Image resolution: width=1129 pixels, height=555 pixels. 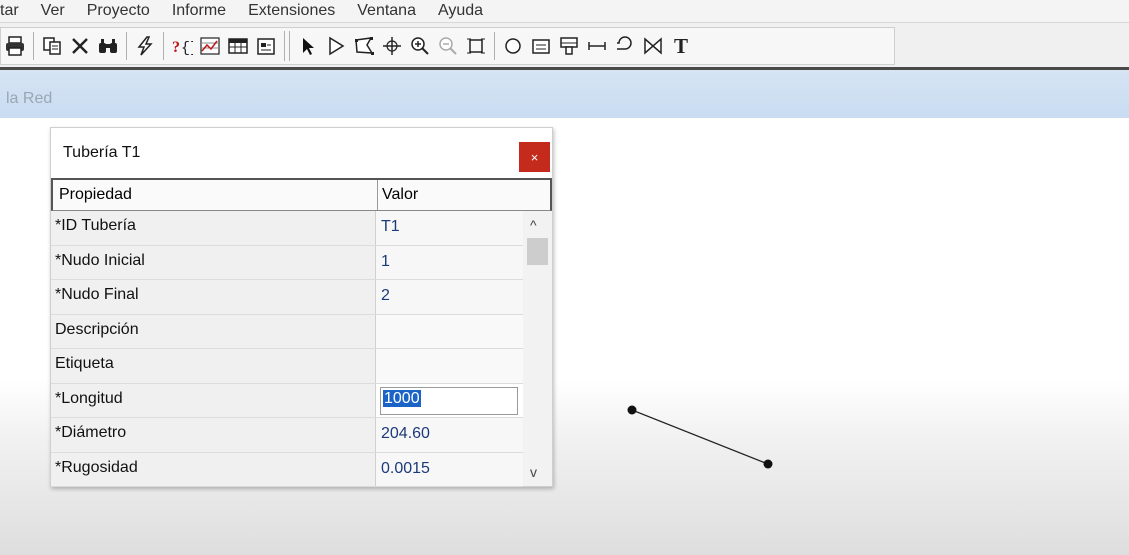 What do you see at coordinates (215, 195) in the screenshot?
I see `header-property: Propiedad` at bounding box center [215, 195].